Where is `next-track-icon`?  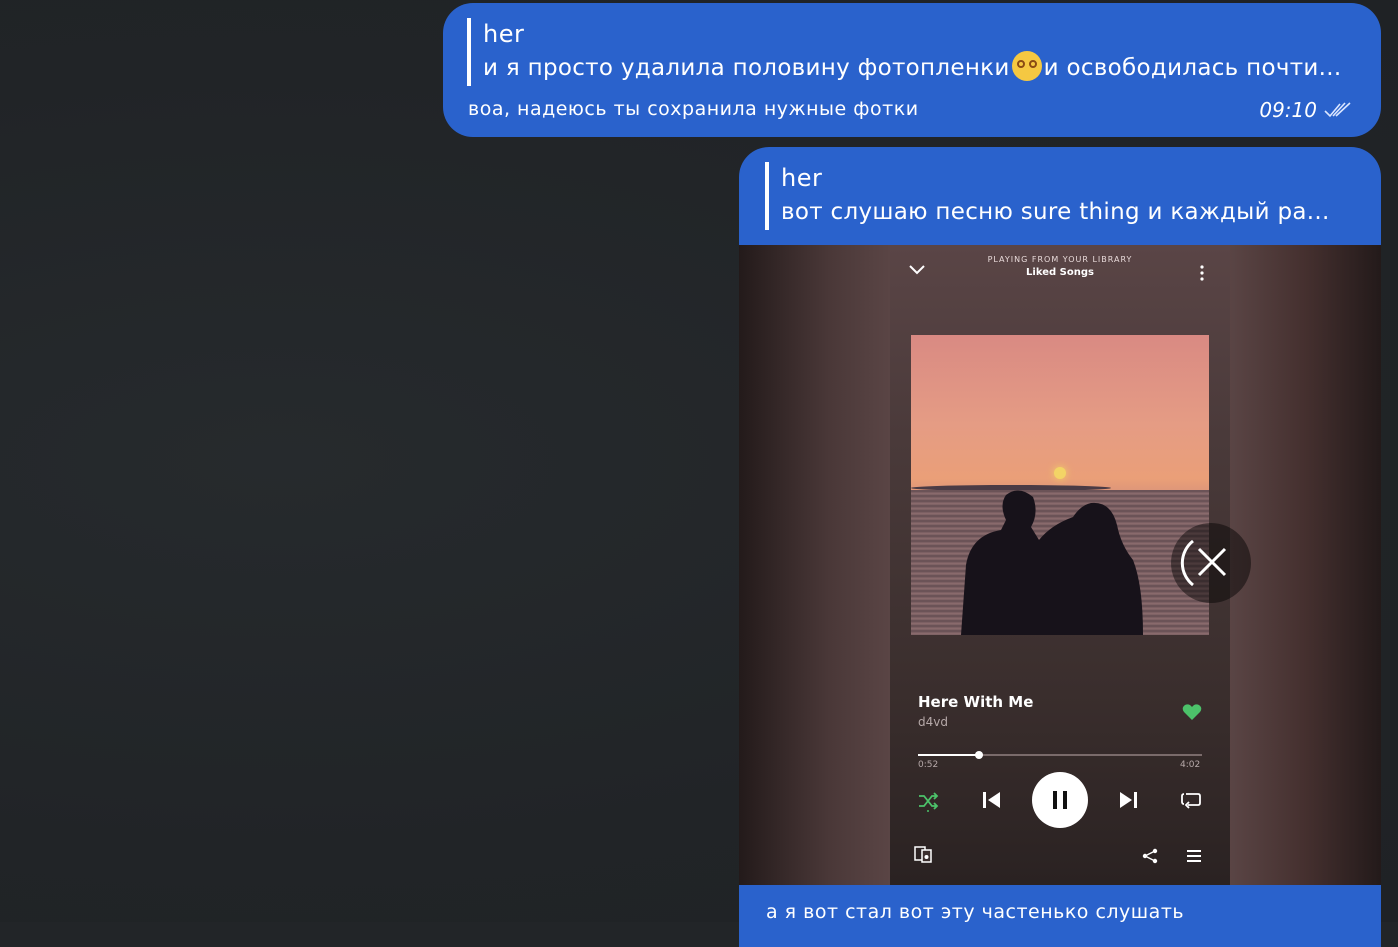 next-track-icon is located at coordinates (1128, 800).